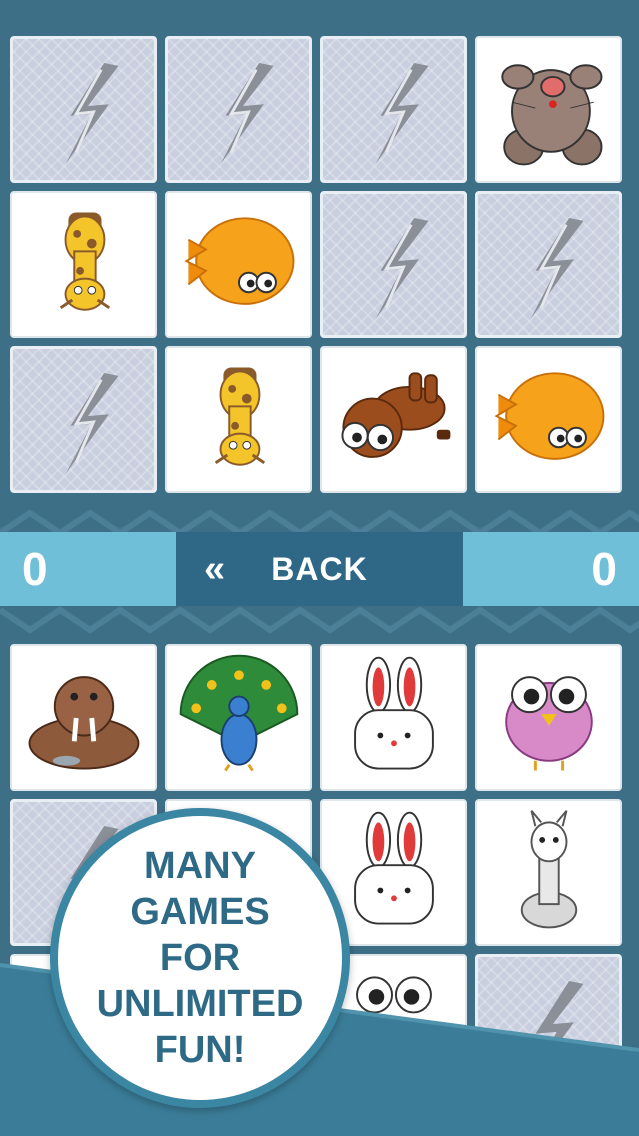 The height and width of the screenshot is (1136, 639). What do you see at coordinates (549, 723) in the screenshot?
I see `owl-icon` at bounding box center [549, 723].